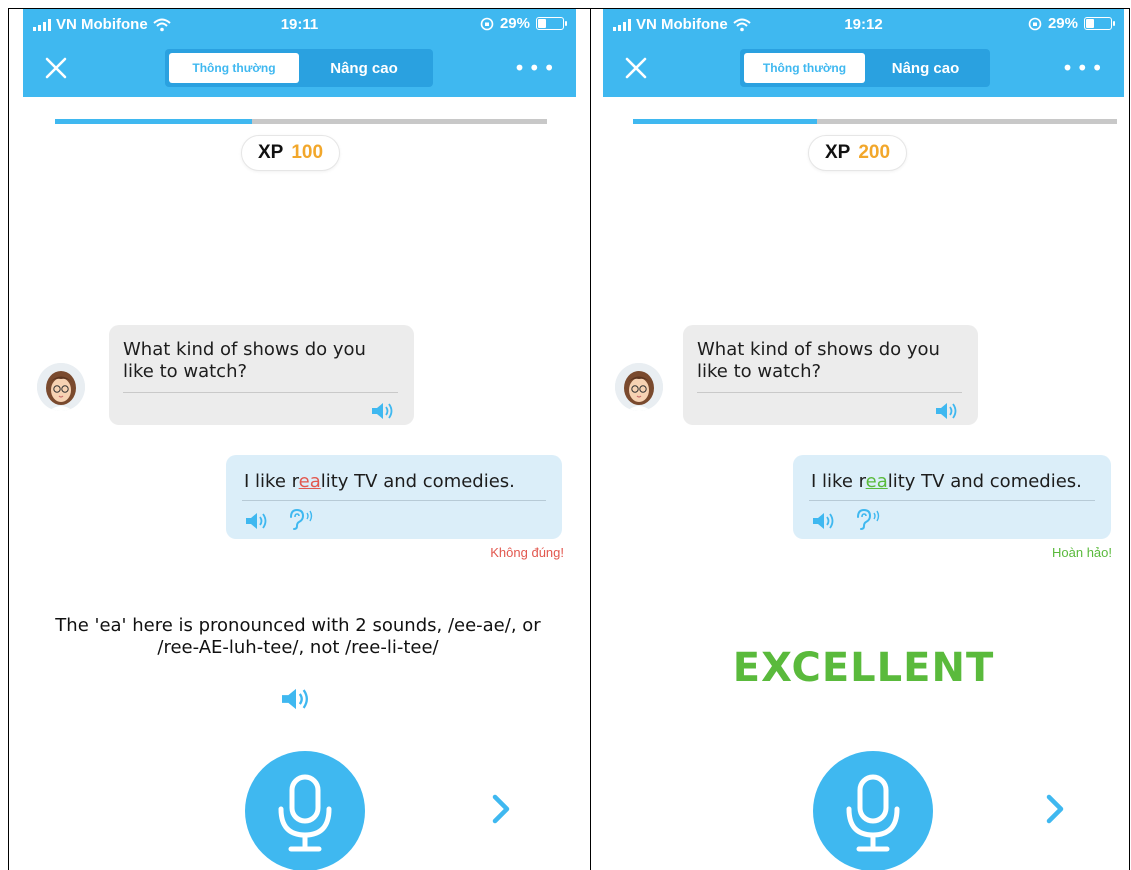 This screenshot has width=1131, height=870. I want to click on feedback-banner: EXCELLENT, so click(863, 668).